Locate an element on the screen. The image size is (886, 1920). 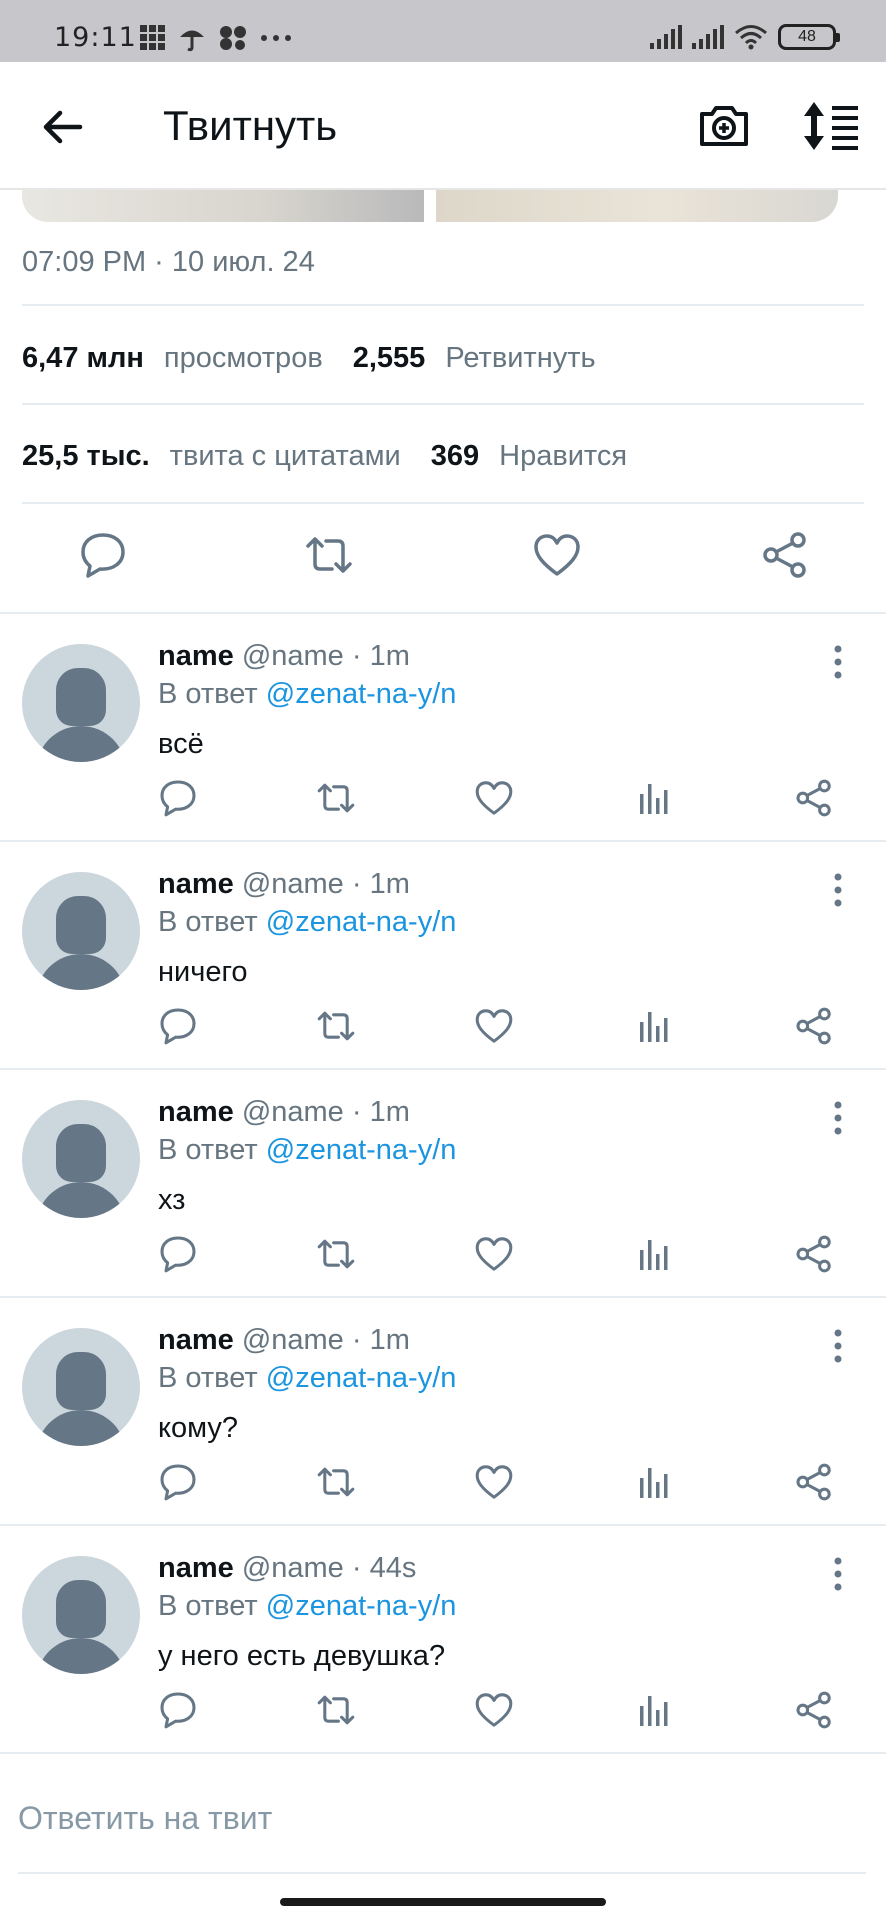
reply-author: name @name · 1m is located at coordinates (284, 1340).